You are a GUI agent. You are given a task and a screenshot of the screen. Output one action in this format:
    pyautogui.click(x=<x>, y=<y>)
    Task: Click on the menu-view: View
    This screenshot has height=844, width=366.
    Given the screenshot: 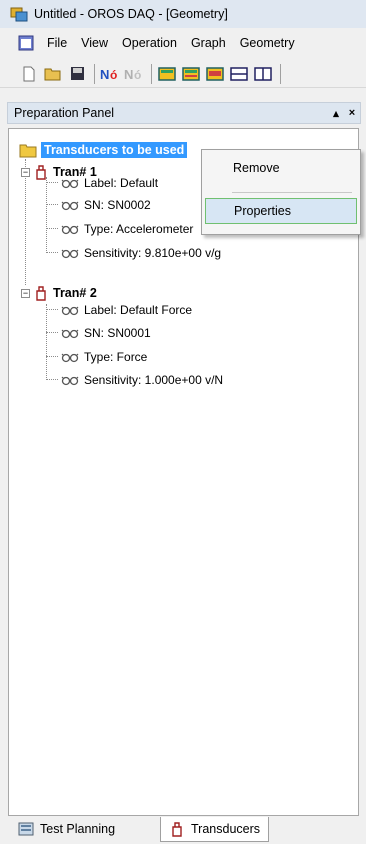 What is the action you would take?
    pyautogui.click(x=94, y=43)
    